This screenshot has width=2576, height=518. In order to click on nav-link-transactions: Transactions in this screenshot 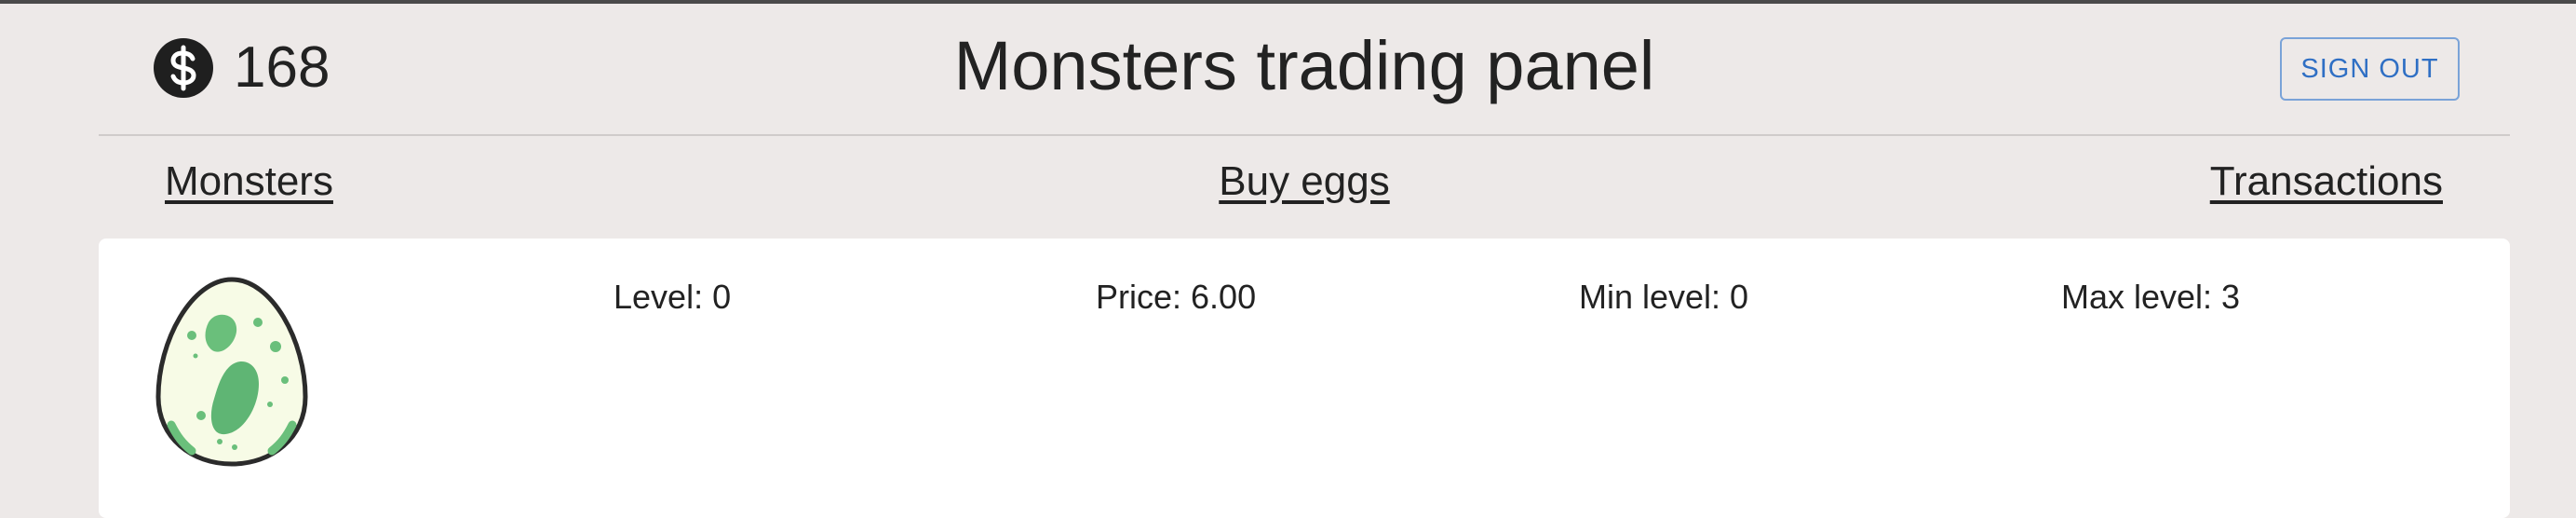, I will do `click(2326, 182)`.